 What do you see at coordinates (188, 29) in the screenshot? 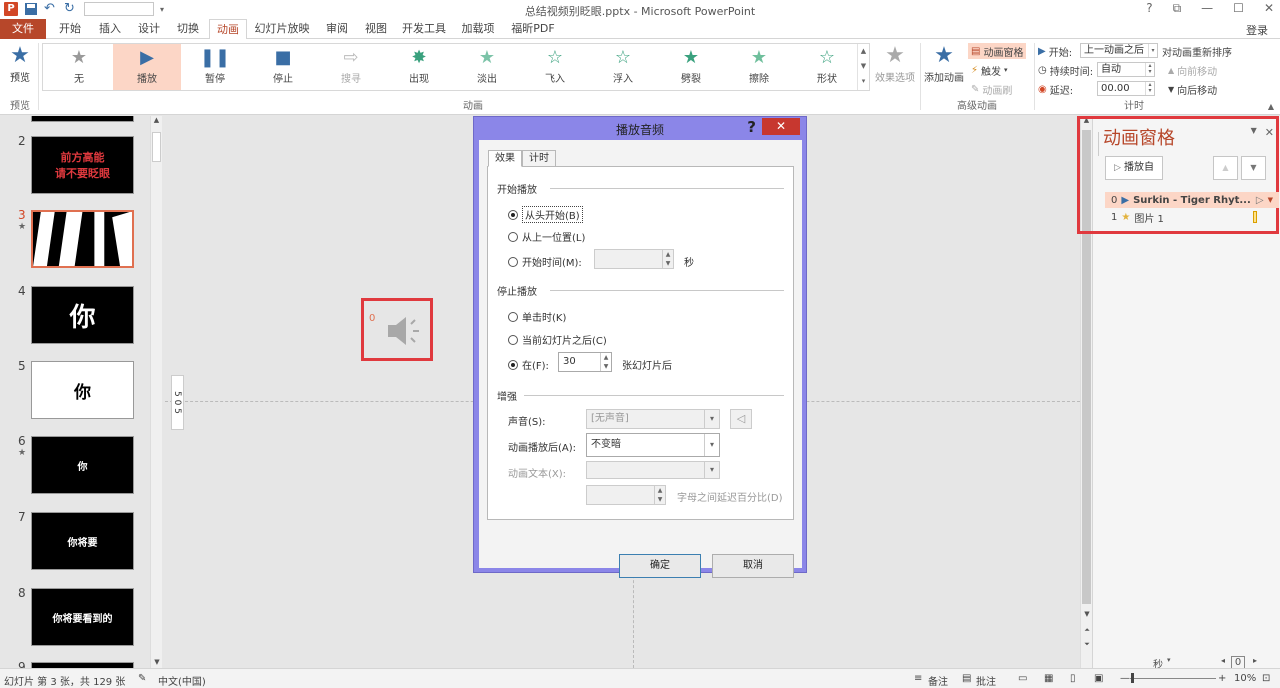
I see `tab-transitions: 切换` at bounding box center [188, 29].